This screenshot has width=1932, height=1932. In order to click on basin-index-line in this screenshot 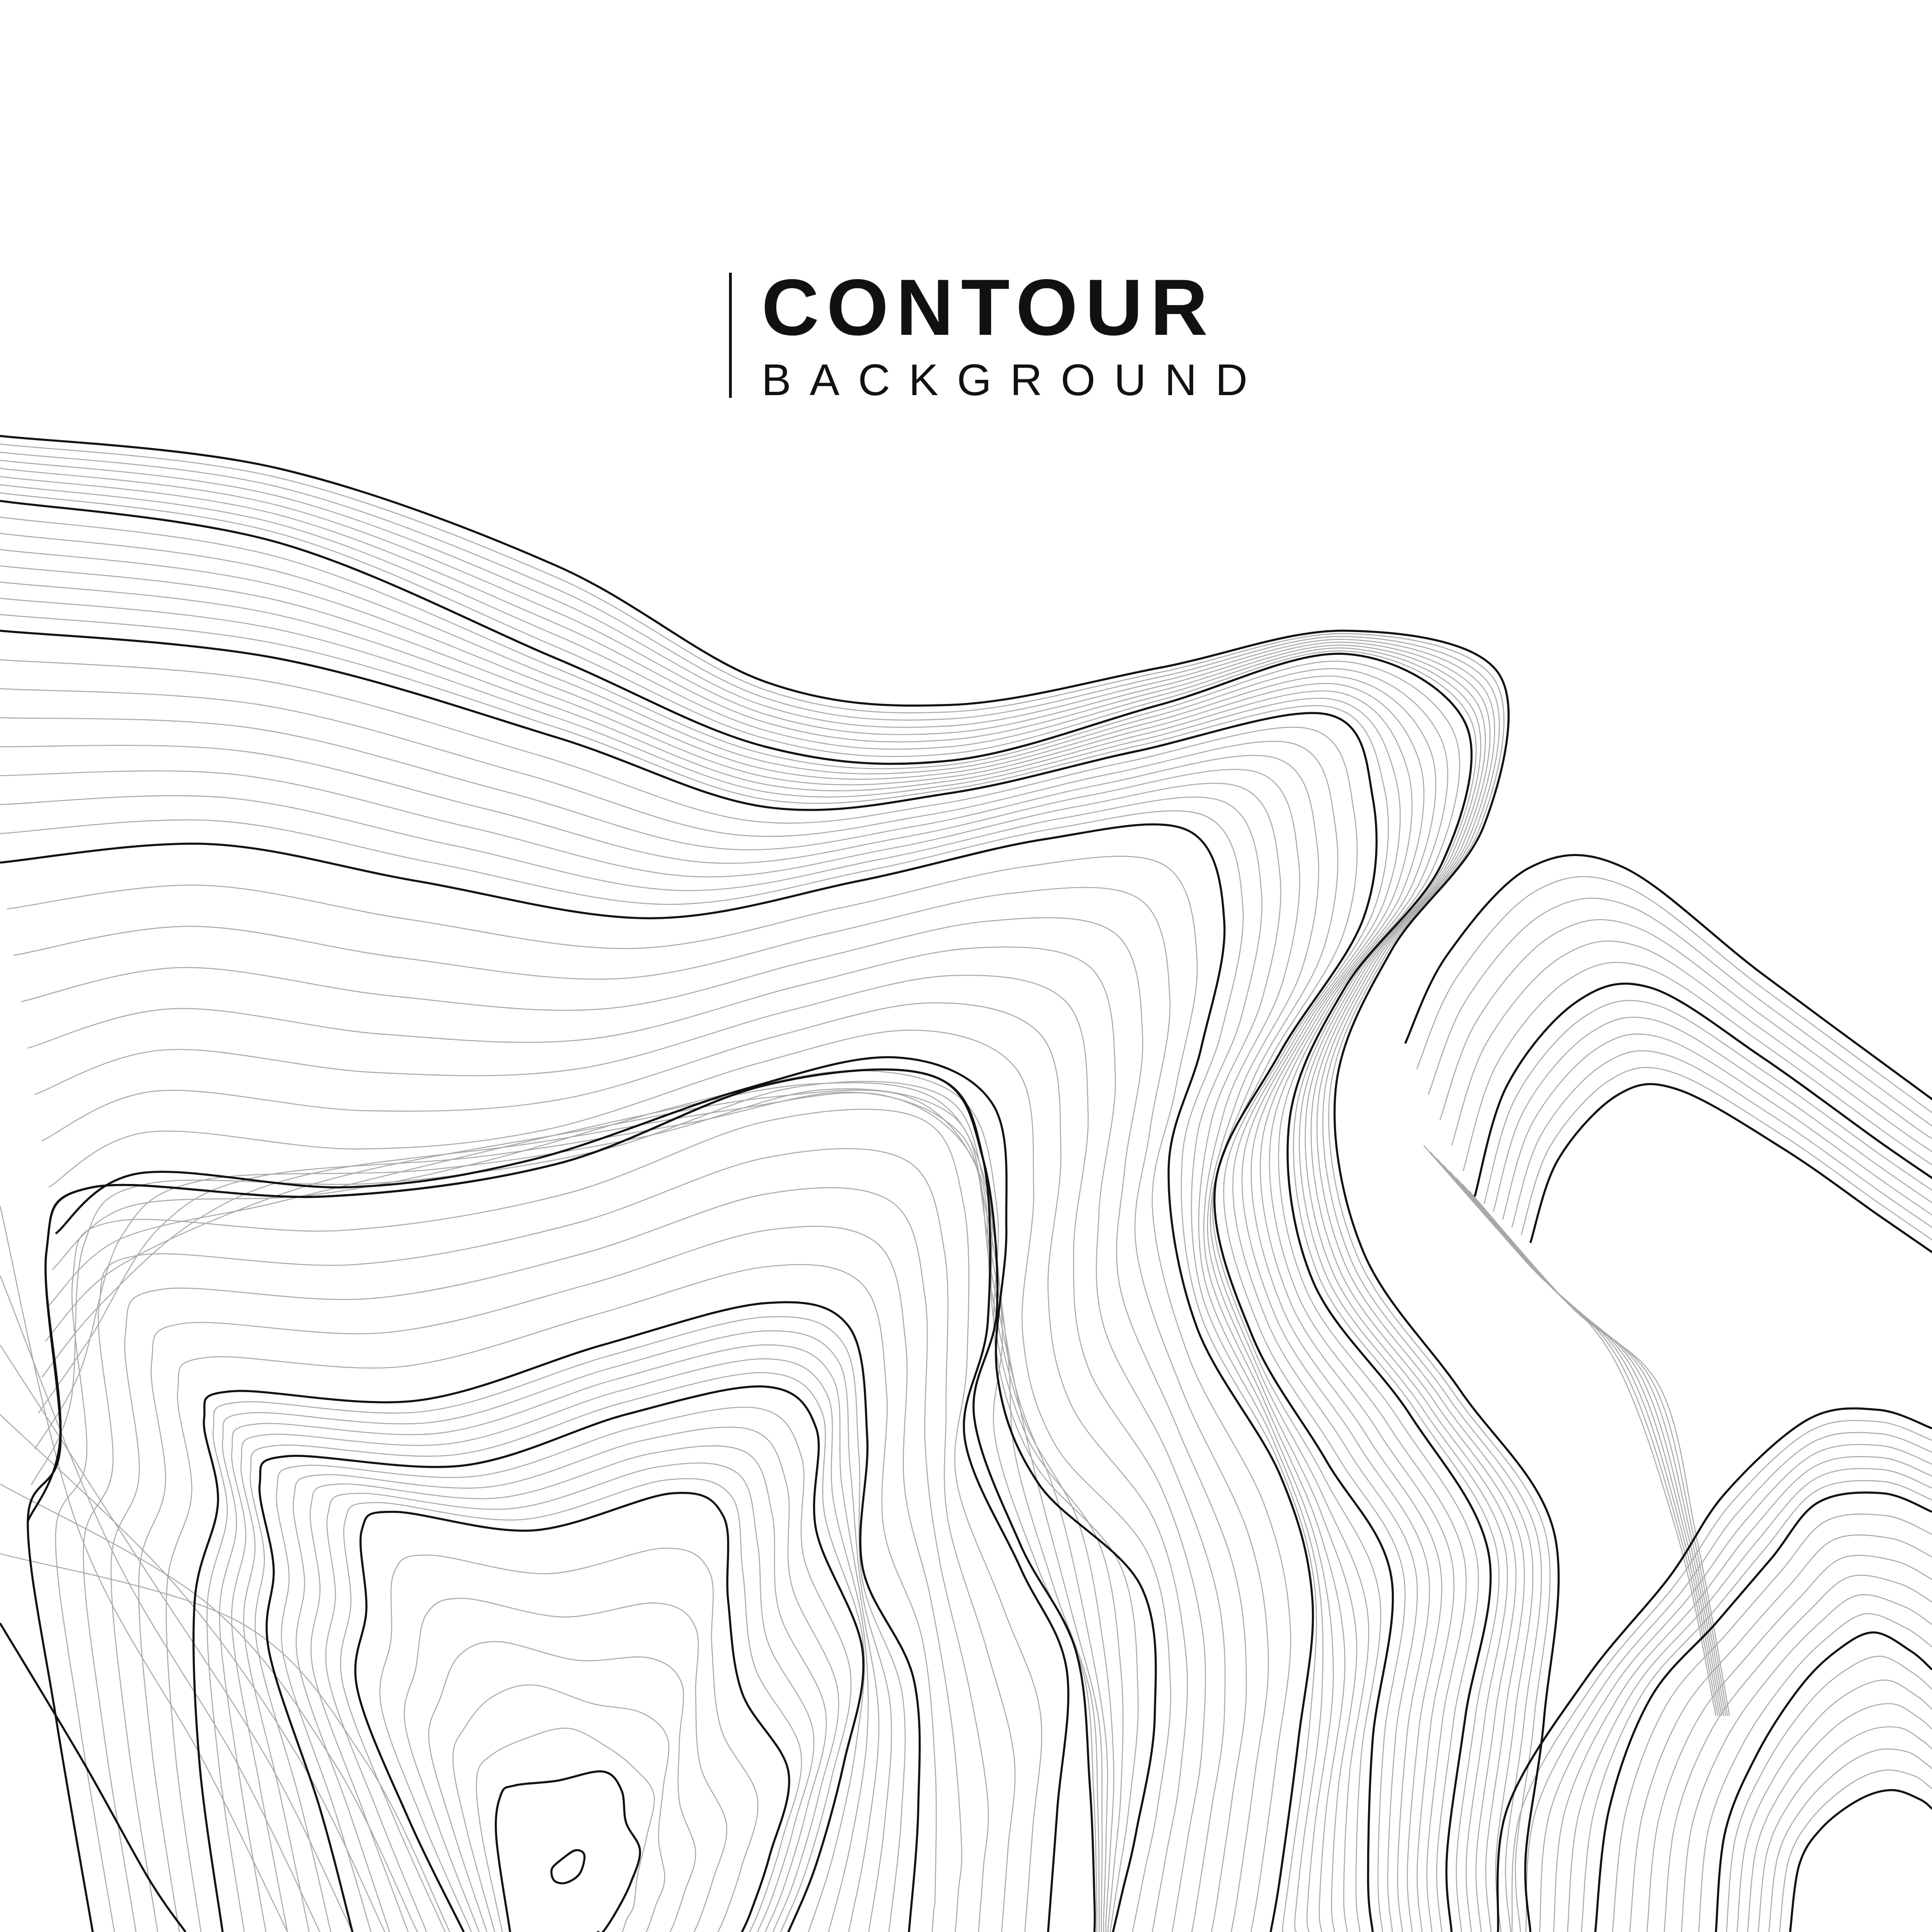, I will do `click(567, 1851)`.